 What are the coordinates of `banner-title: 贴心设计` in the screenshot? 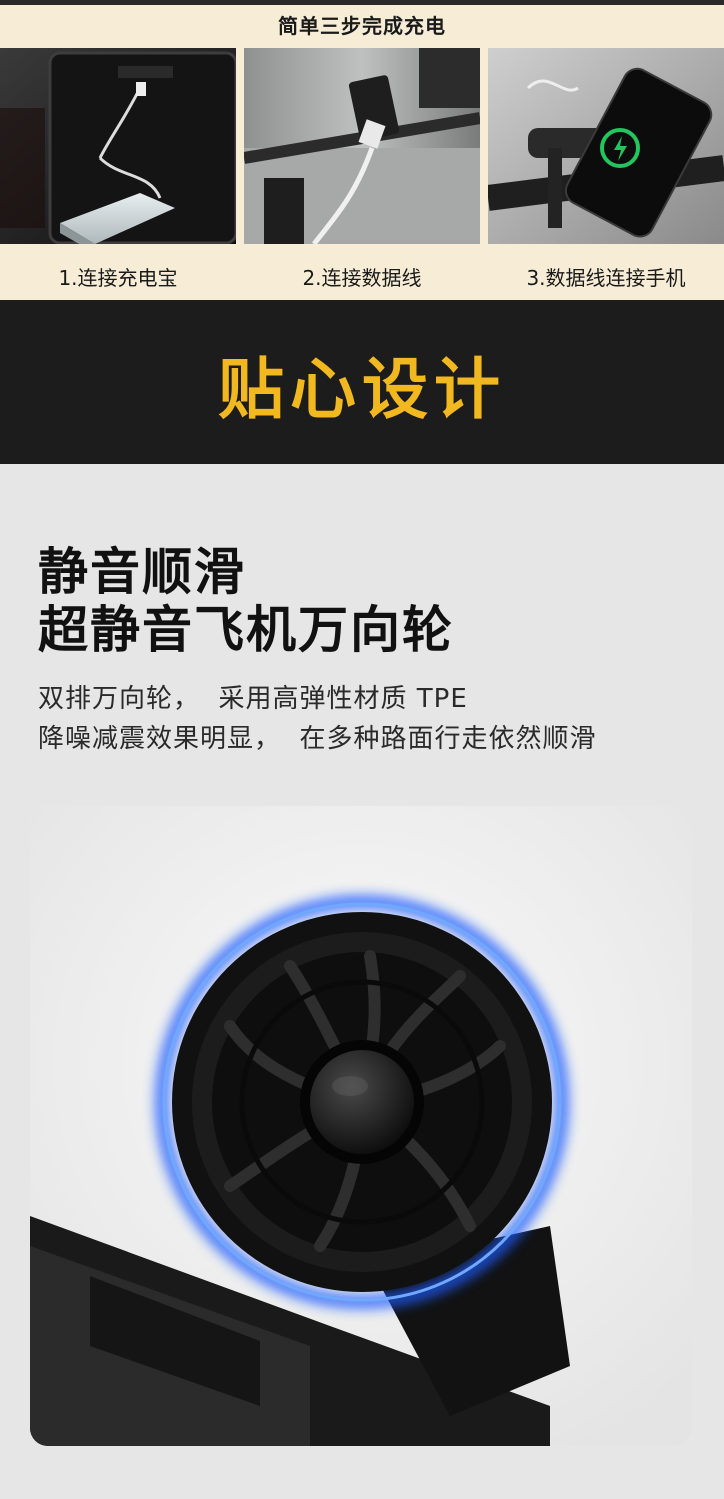 It's located at (362, 389).